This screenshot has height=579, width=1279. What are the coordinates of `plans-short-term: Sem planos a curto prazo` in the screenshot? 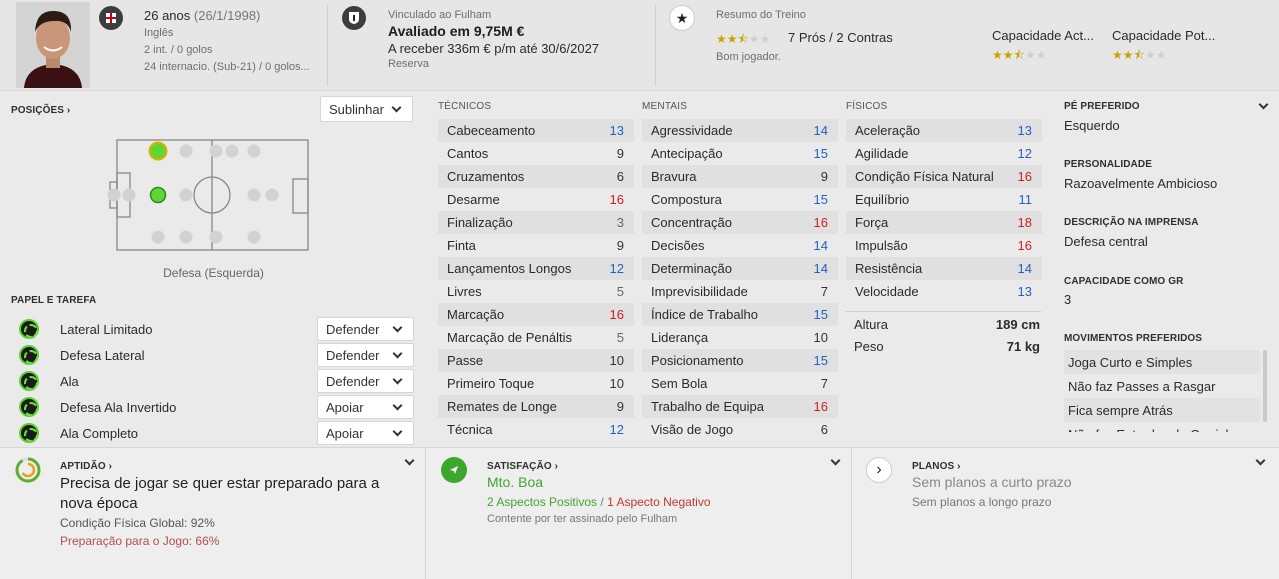 It's located at (992, 482).